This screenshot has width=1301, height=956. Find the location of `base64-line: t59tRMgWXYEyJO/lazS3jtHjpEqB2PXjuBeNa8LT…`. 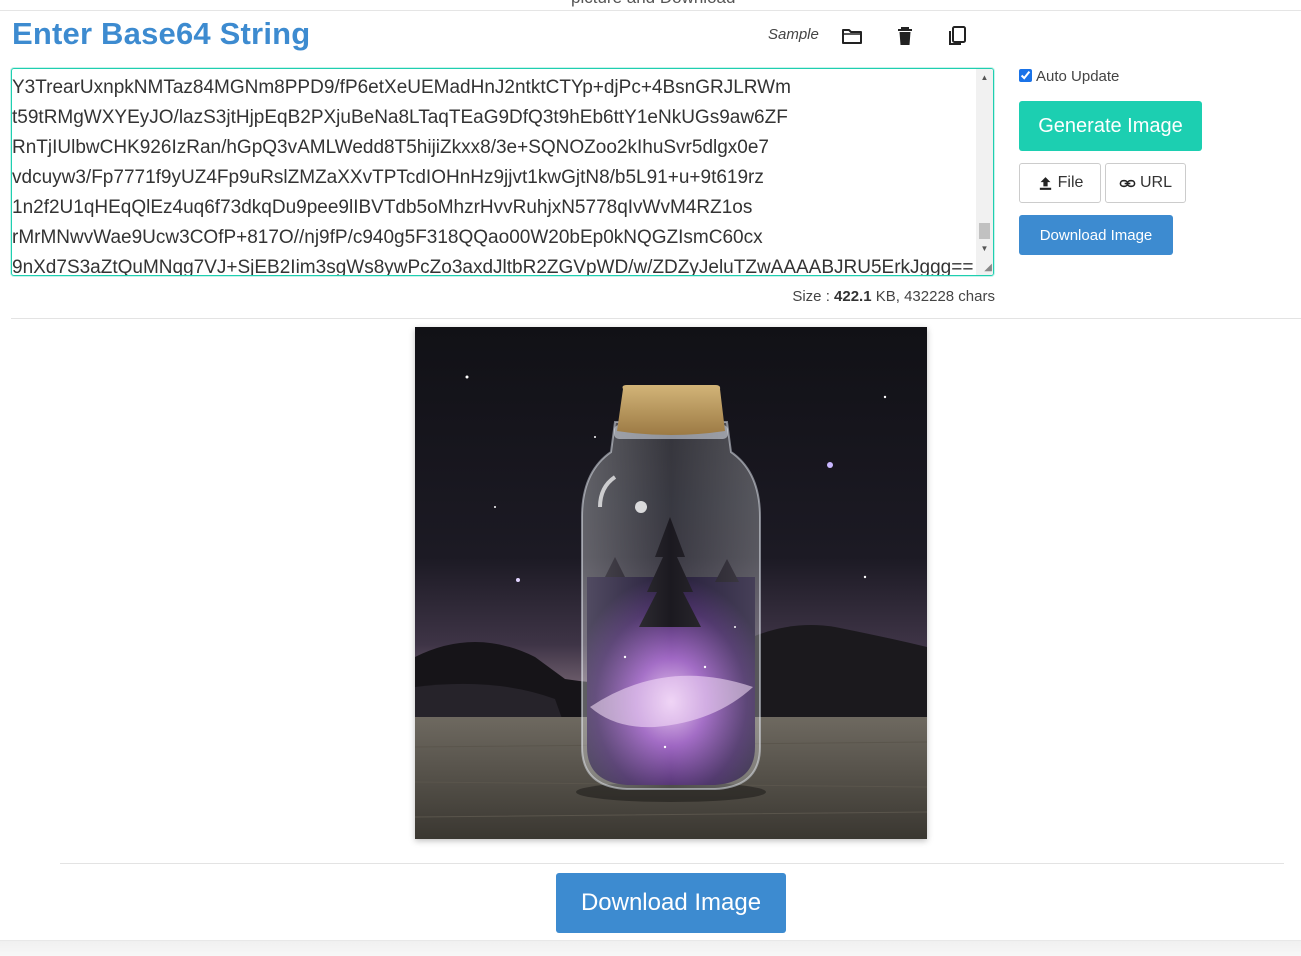

base64-line: t59tRMgWXYEyJO/lazS3jtHjpEqB2PXjuBeNa8LT… is located at coordinates (400, 117).